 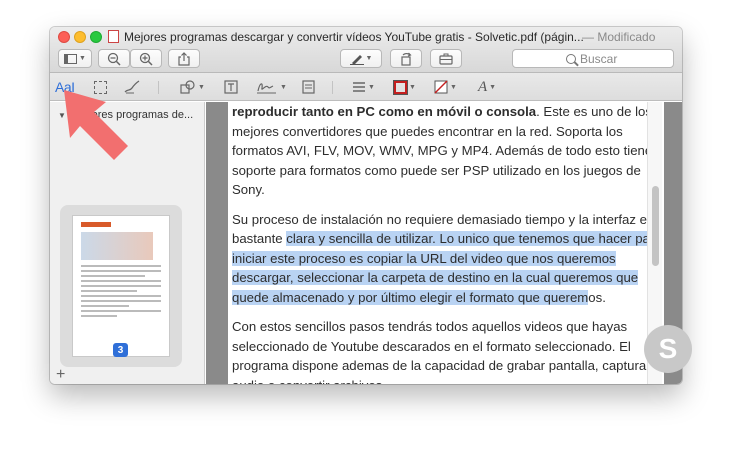 What do you see at coordinates (597, 297) in the screenshot?
I see `line-text: os.` at bounding box center [597, 297].